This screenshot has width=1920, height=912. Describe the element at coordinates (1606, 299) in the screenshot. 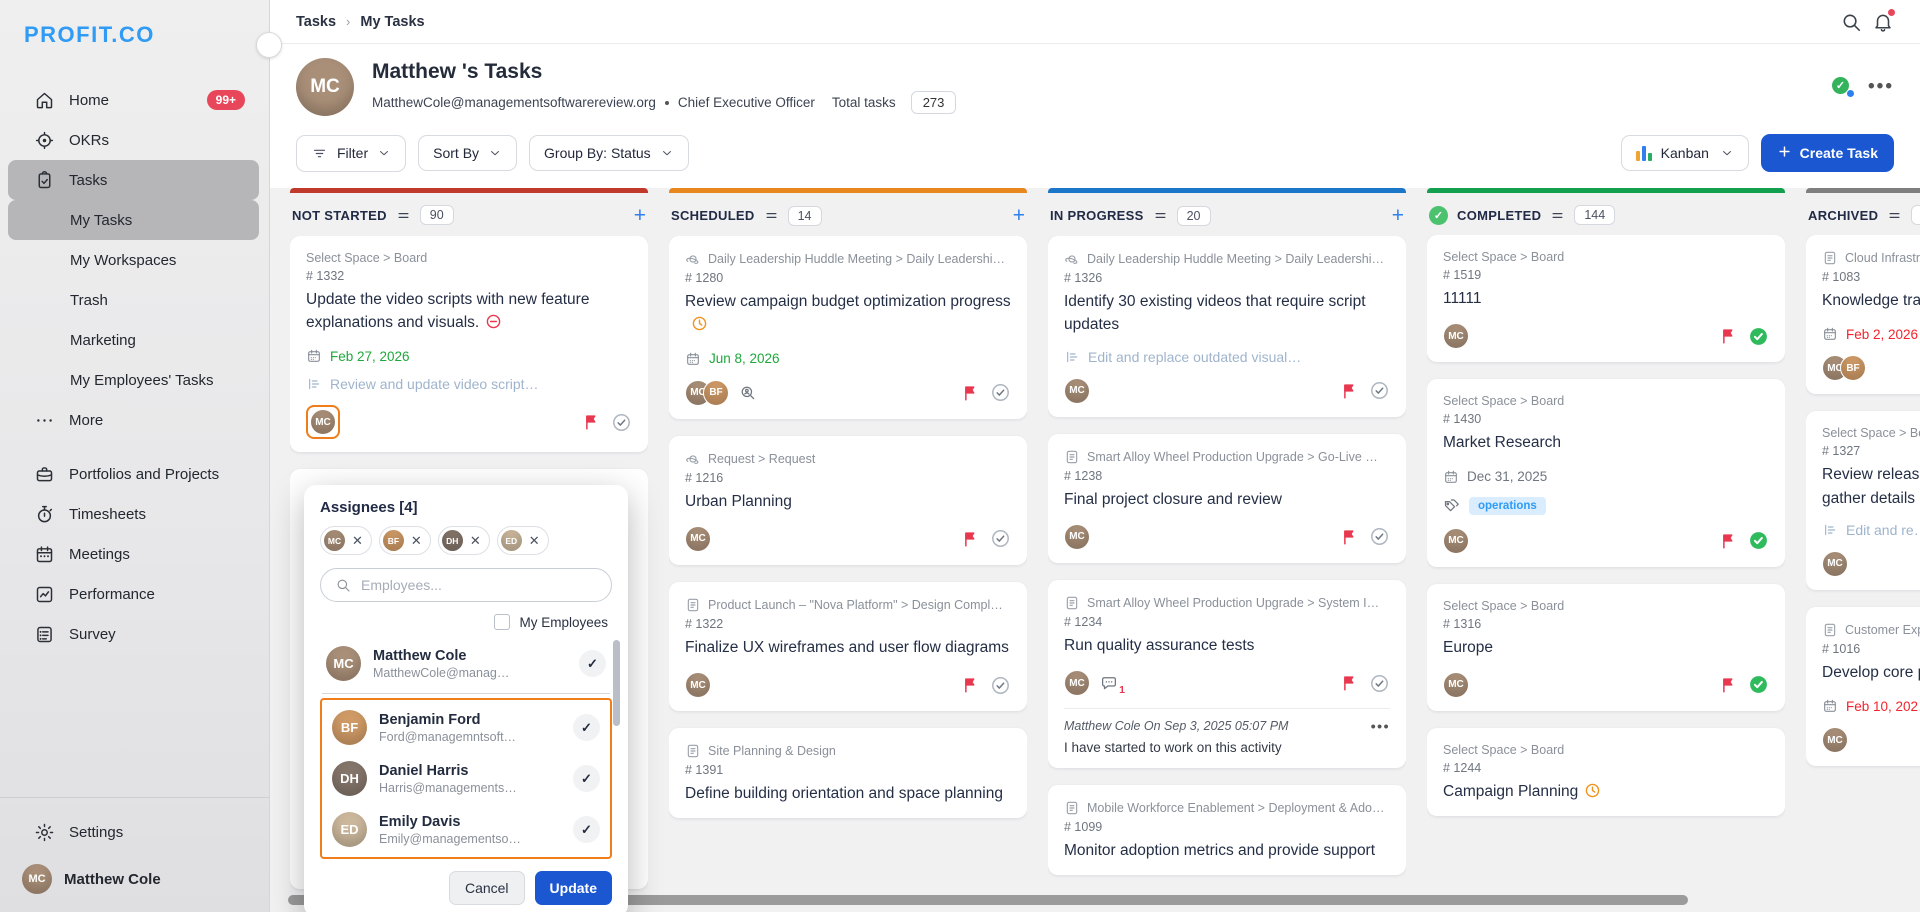

I see `task-card: Select Space > Board # 1519 11111 MC` at that location.